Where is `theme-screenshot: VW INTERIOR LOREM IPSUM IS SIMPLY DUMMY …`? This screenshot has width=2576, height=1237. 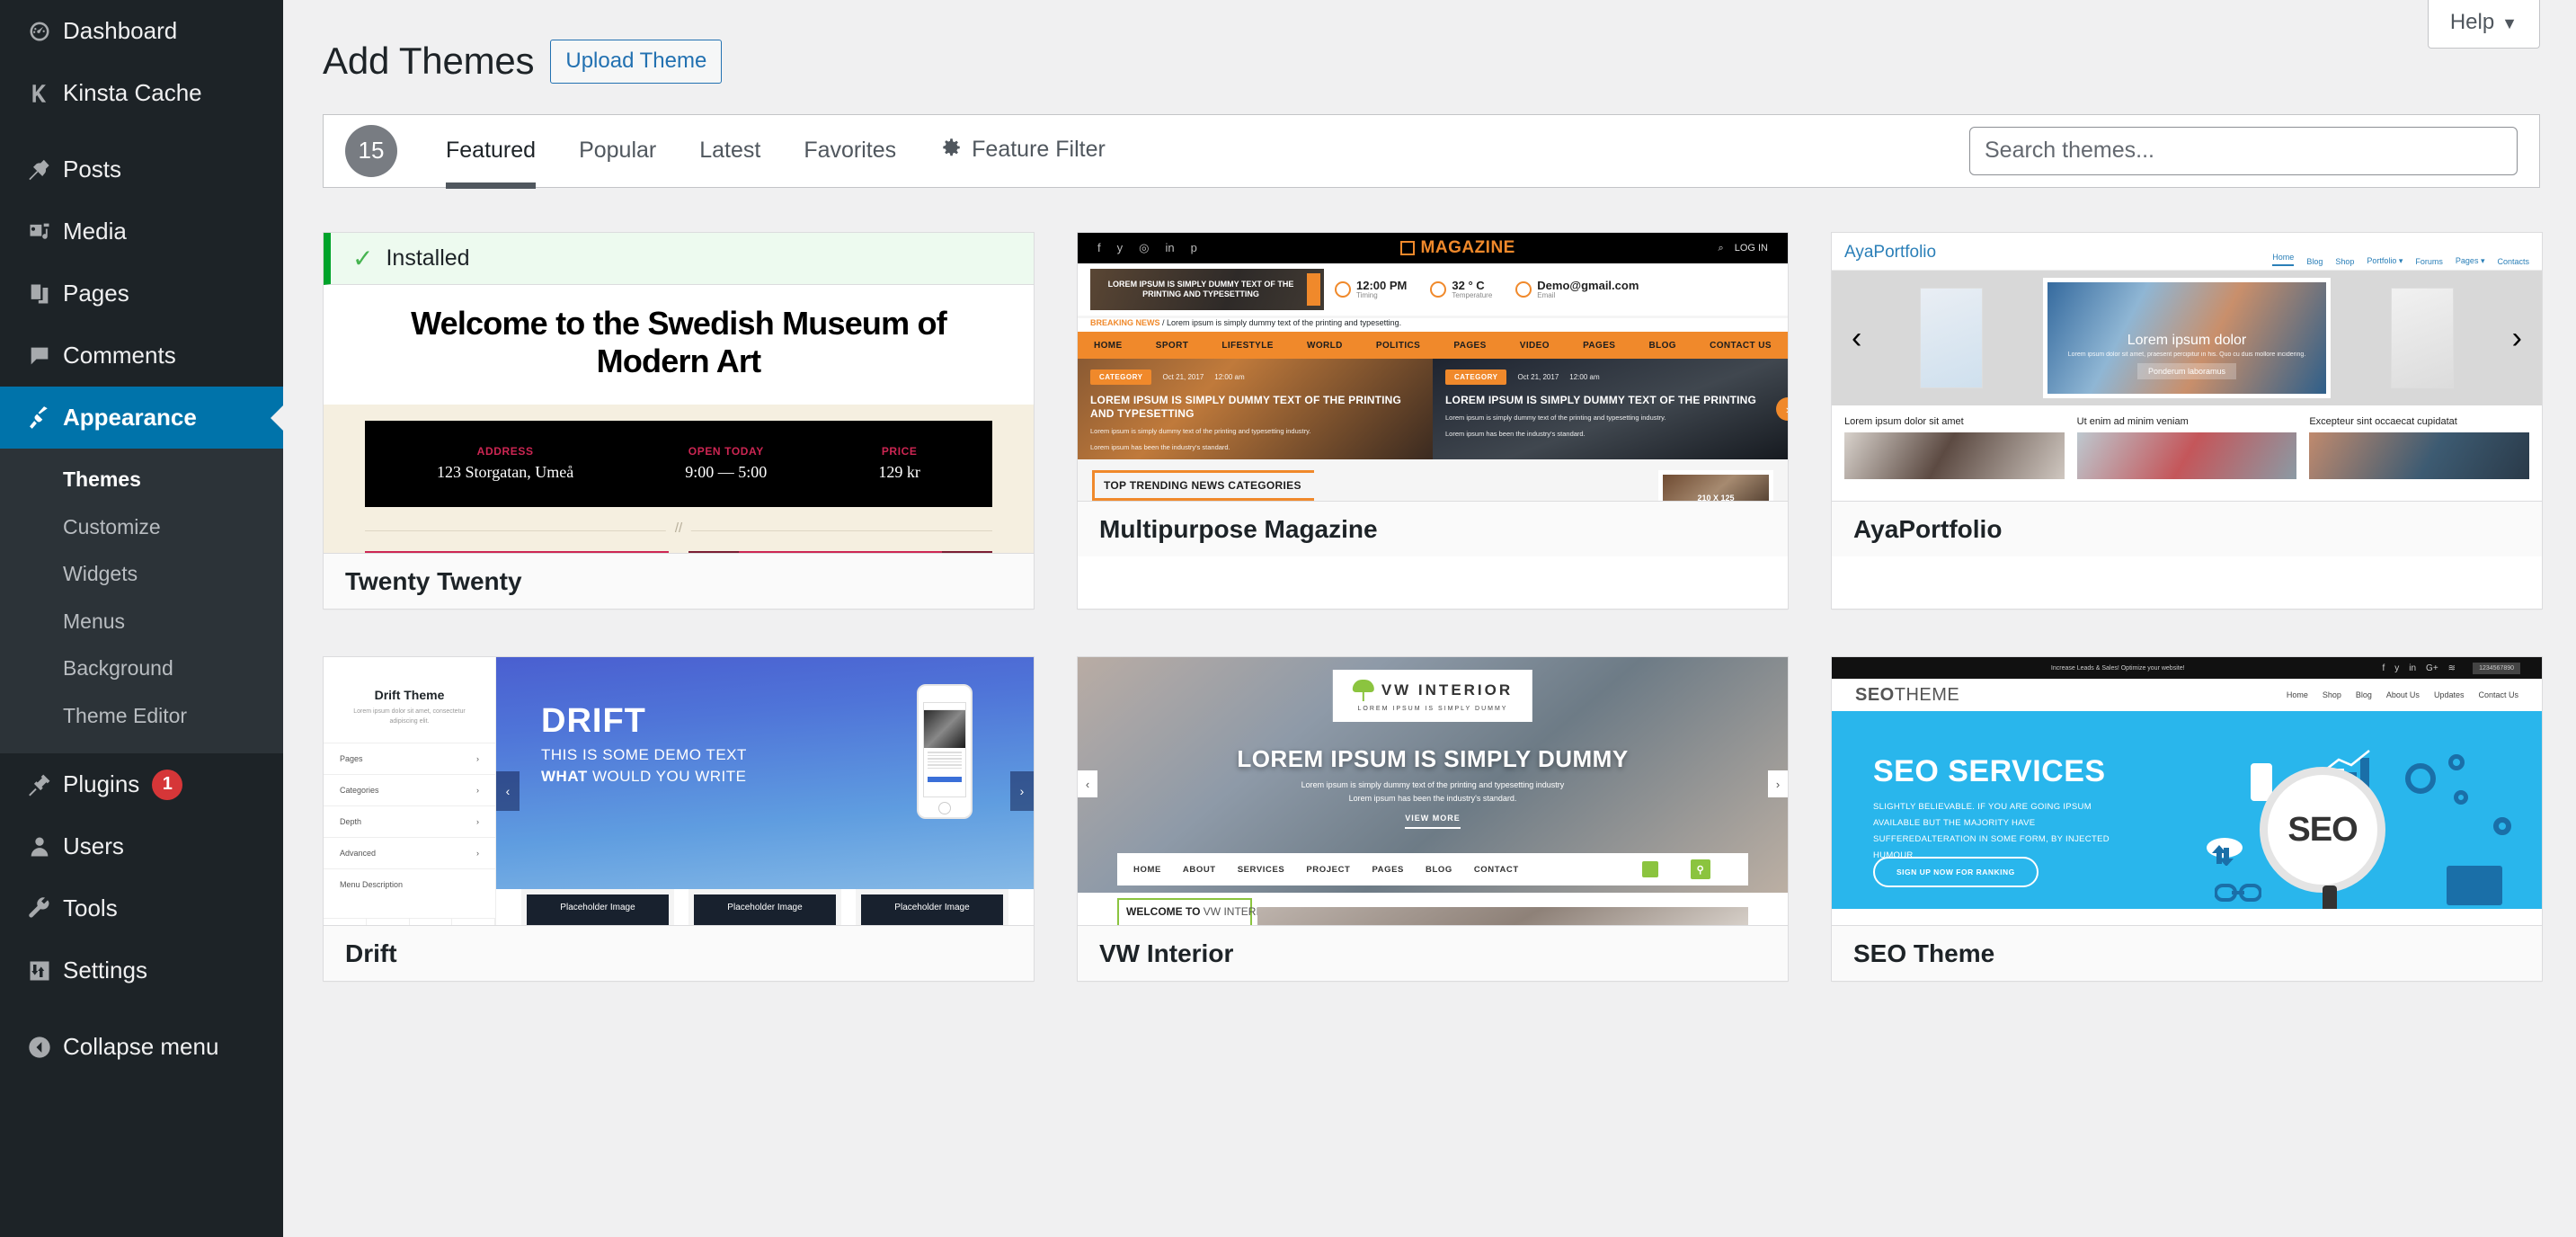 theme-screenshot: VW INTERIOR LOREM IPSUM IS SIMPLY DUMMY … is located at coordinates (1433, 791).